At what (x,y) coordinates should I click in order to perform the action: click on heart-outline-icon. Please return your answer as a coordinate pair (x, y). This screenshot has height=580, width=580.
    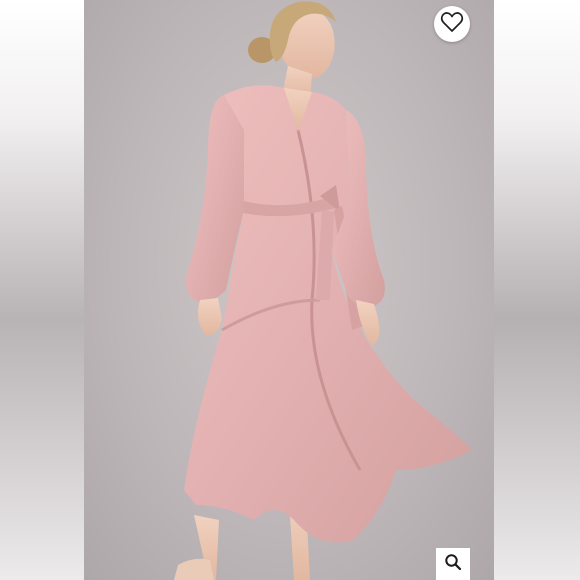
    Looking at the image, I should click on (452, 24).